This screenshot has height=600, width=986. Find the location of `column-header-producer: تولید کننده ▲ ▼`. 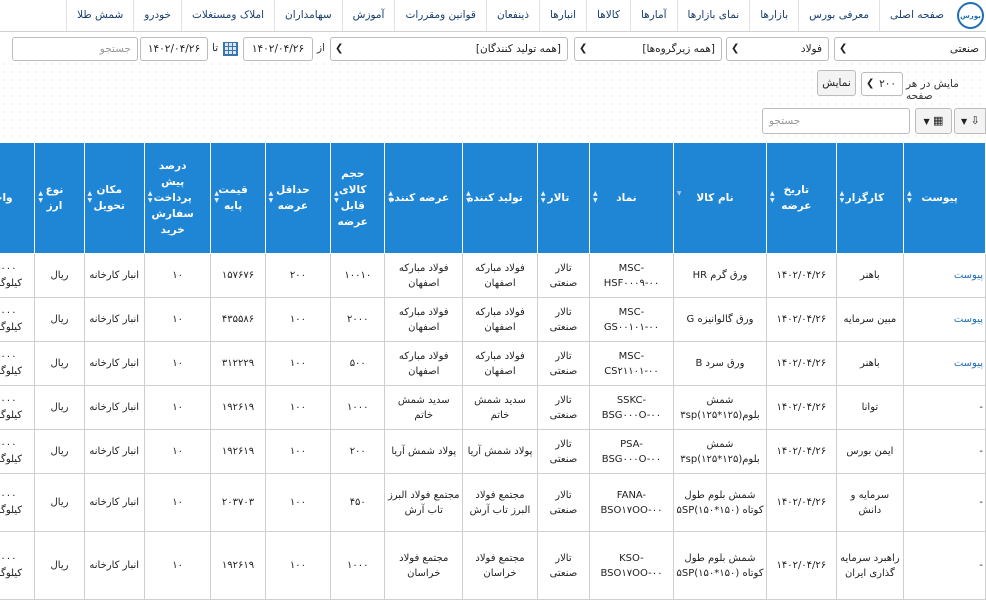

column-header-producer: تولید کننده ▲ ▼ is located at coordinates (500, 198).